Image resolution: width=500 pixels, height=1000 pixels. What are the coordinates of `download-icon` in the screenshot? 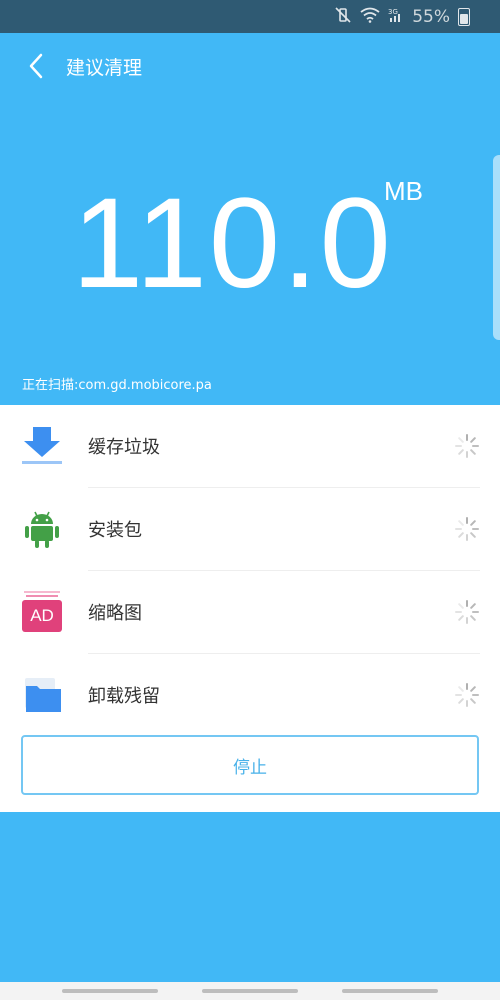 It's located at (42, 446).